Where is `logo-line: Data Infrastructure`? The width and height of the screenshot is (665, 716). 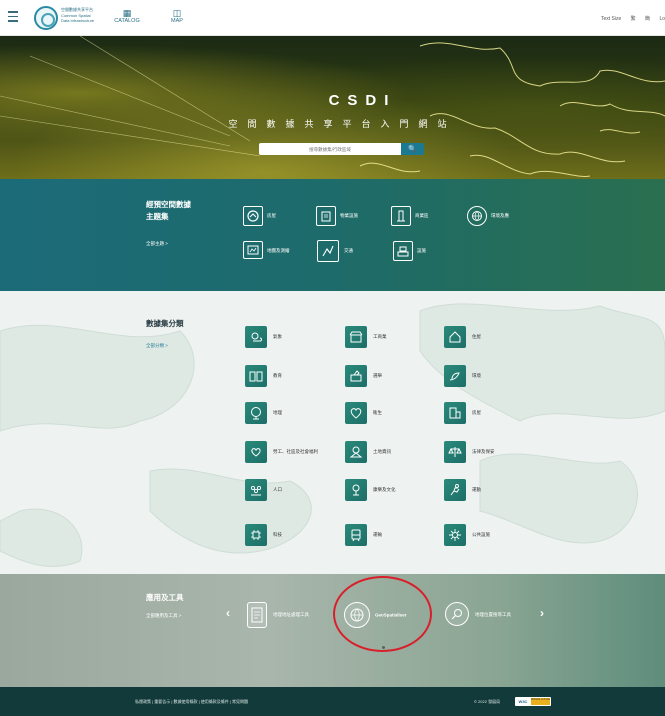 logo-line: Data Infrastructure is located at coordinates (78, 21).